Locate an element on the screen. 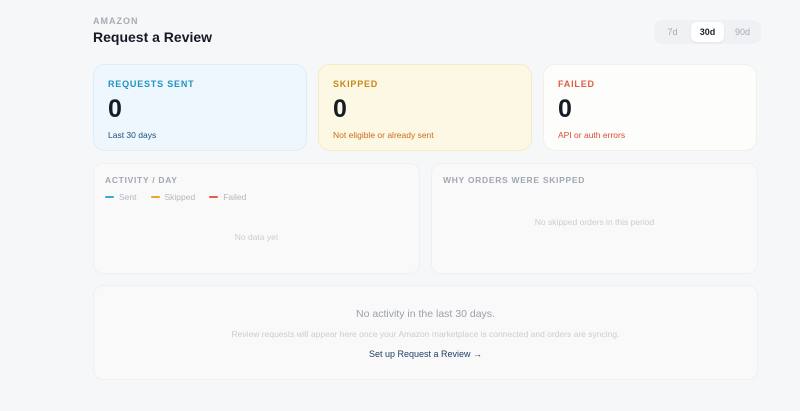 The width and height of the screenshot is (800, 411). date-range-selector: 7d 30d 90d is located at coordinates (707, 32).